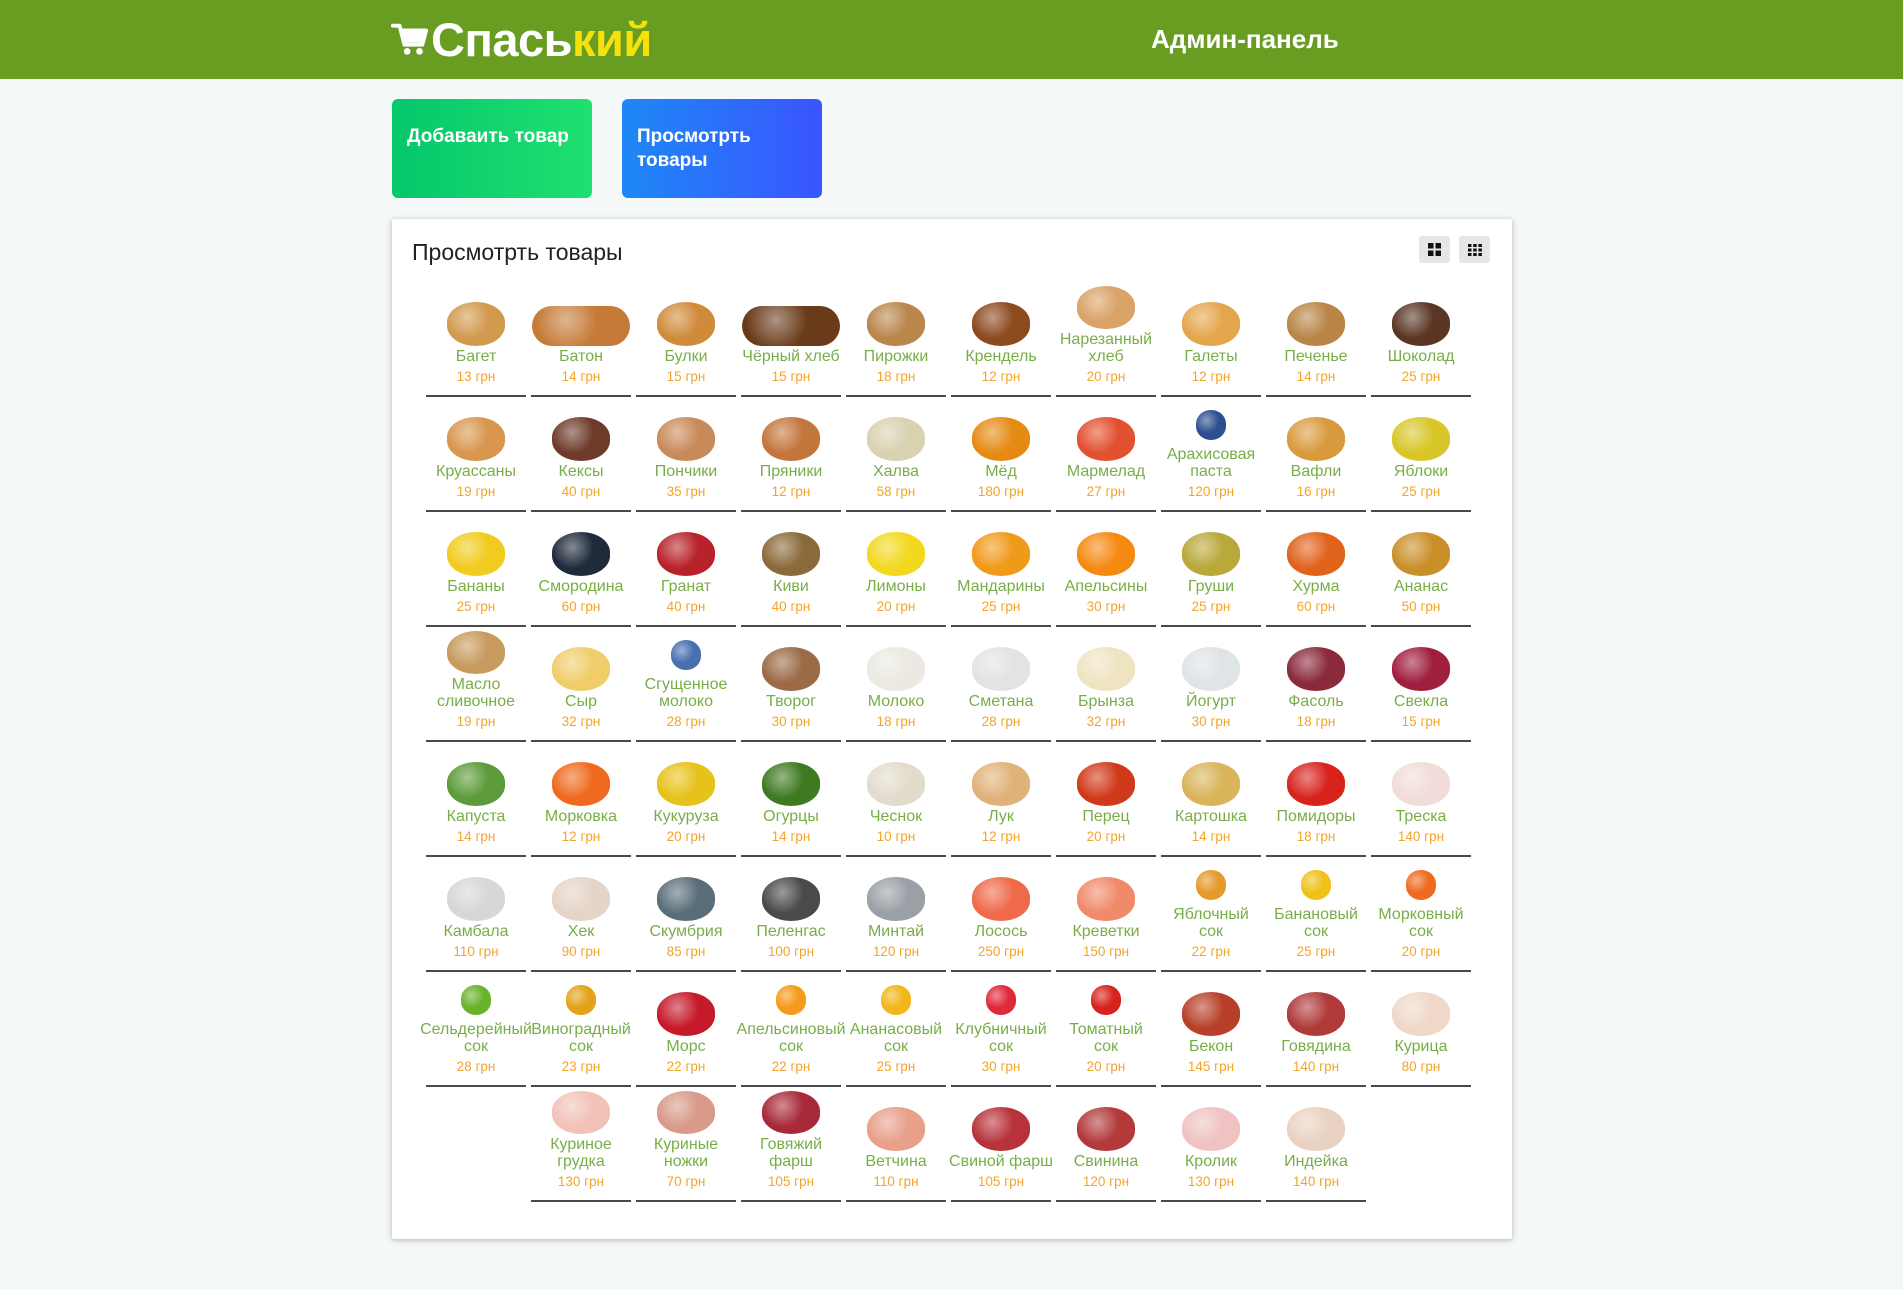 The height and width of the screenshot is (1289, 1903). Describe the element at coordinates (581, 1031) in the screenshot. I see `product-card: Виноградный сок 23 грн` at that location.